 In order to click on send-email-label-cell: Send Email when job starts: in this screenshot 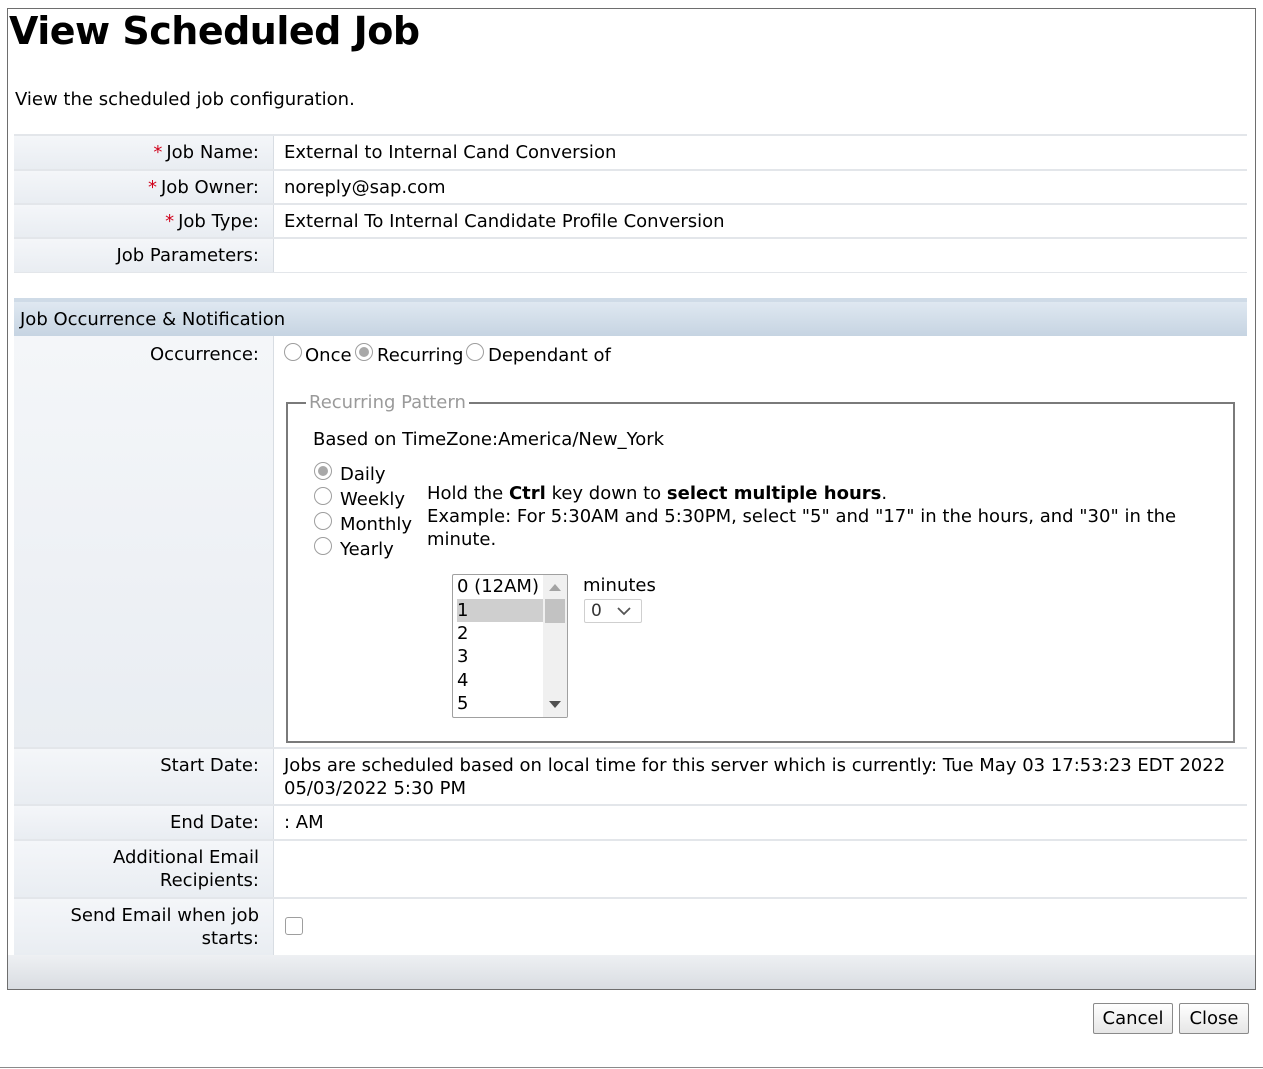, I will do `click(144, 927)`.